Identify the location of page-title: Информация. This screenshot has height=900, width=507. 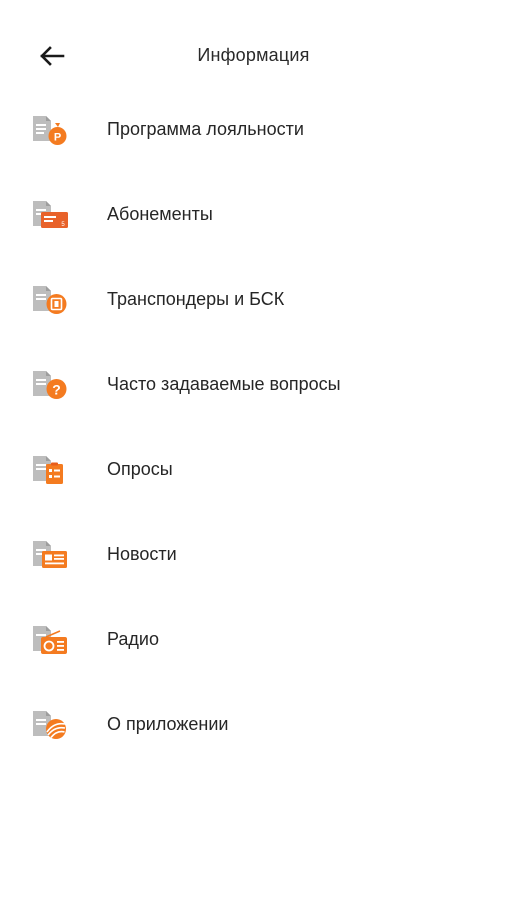
(253, 55).